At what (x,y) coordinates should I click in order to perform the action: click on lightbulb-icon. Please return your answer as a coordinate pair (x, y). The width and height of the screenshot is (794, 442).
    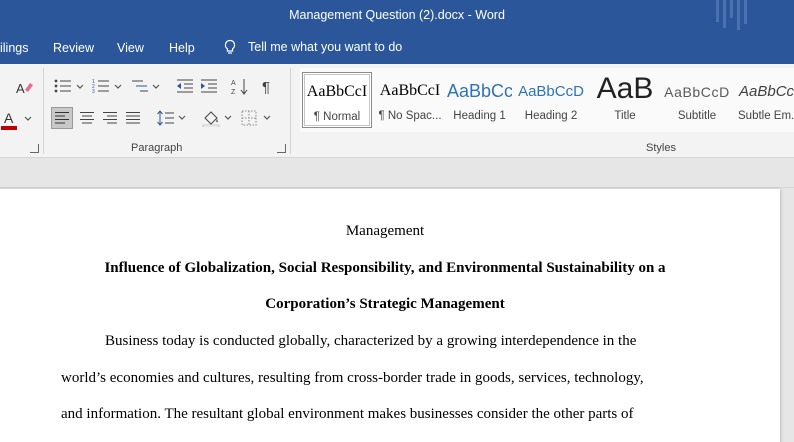
    Looking at the image, I should click on (230, 46).